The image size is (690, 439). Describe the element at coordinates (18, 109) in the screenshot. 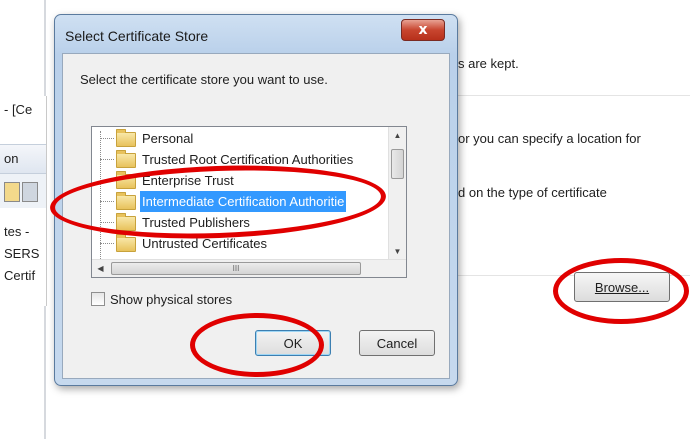

I see `background-title-fragment: - [Ce` at that location.